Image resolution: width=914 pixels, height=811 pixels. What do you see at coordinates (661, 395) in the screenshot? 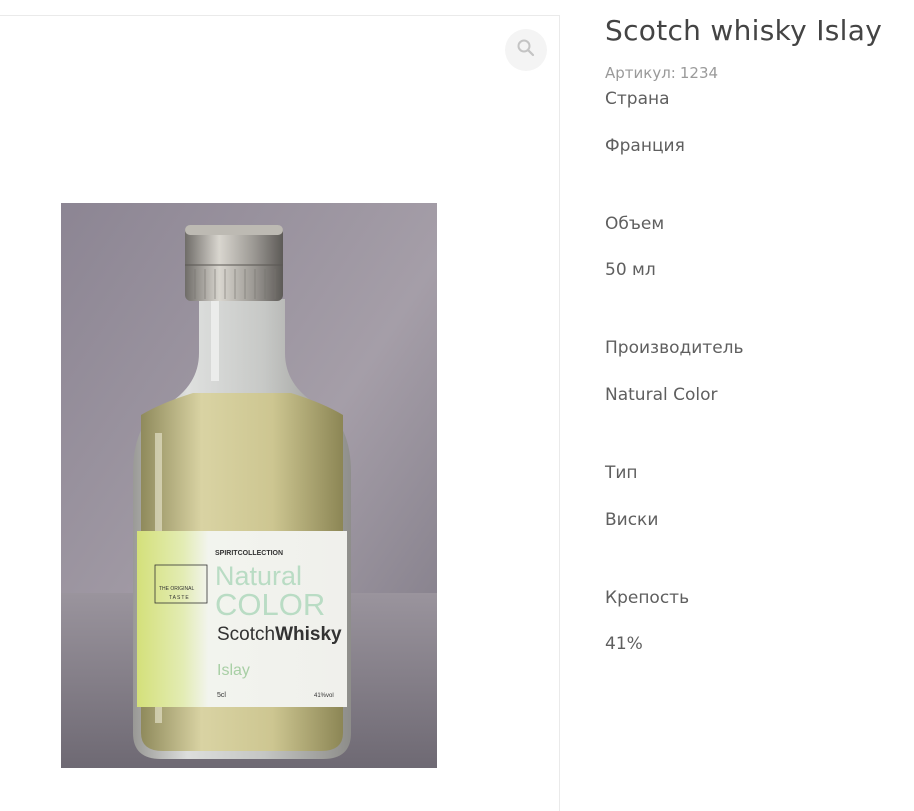
I see `attr-value-manufacturer: Natural Color` at bounding box center [661, 395].